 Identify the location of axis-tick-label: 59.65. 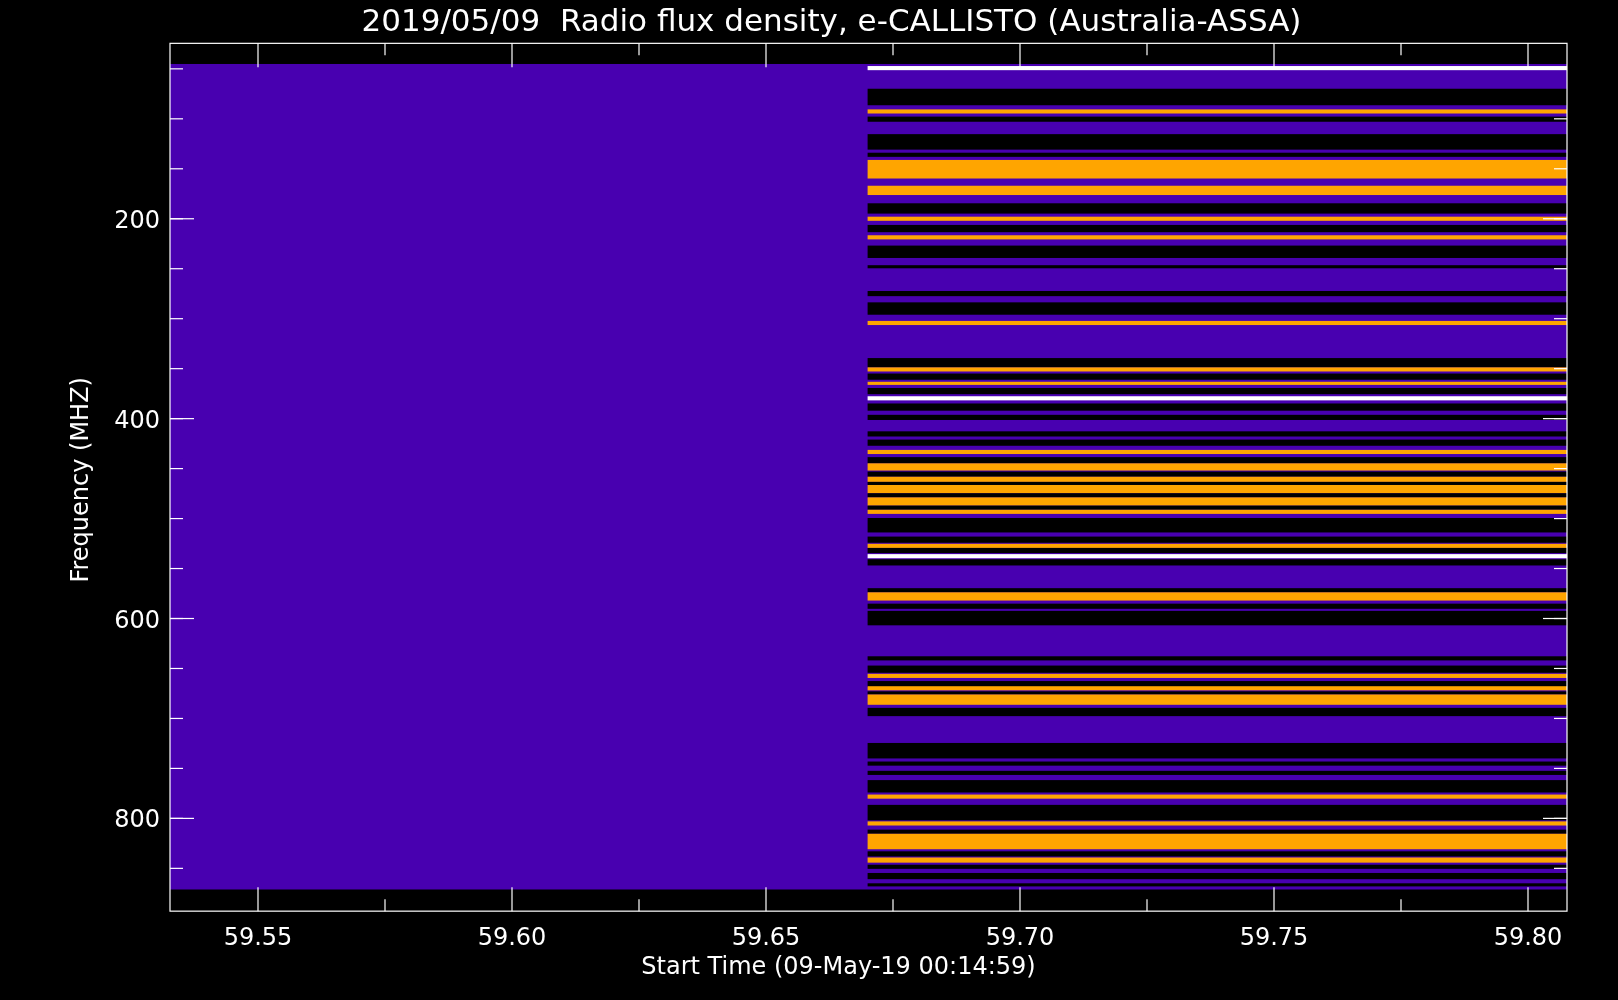
(766, 937).